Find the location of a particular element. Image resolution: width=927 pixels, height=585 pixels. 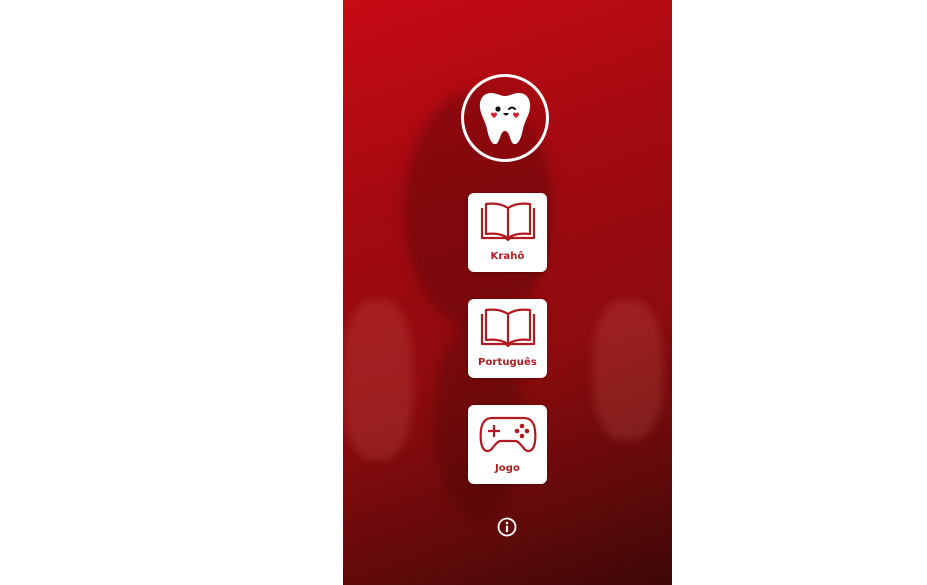

menu-item-label: Krahô is located at coordinates (507, 256).